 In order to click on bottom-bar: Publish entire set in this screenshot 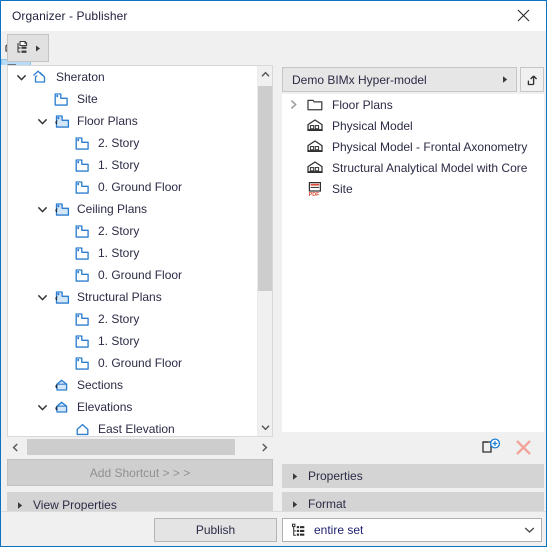, I will do `click(273, 528)`.